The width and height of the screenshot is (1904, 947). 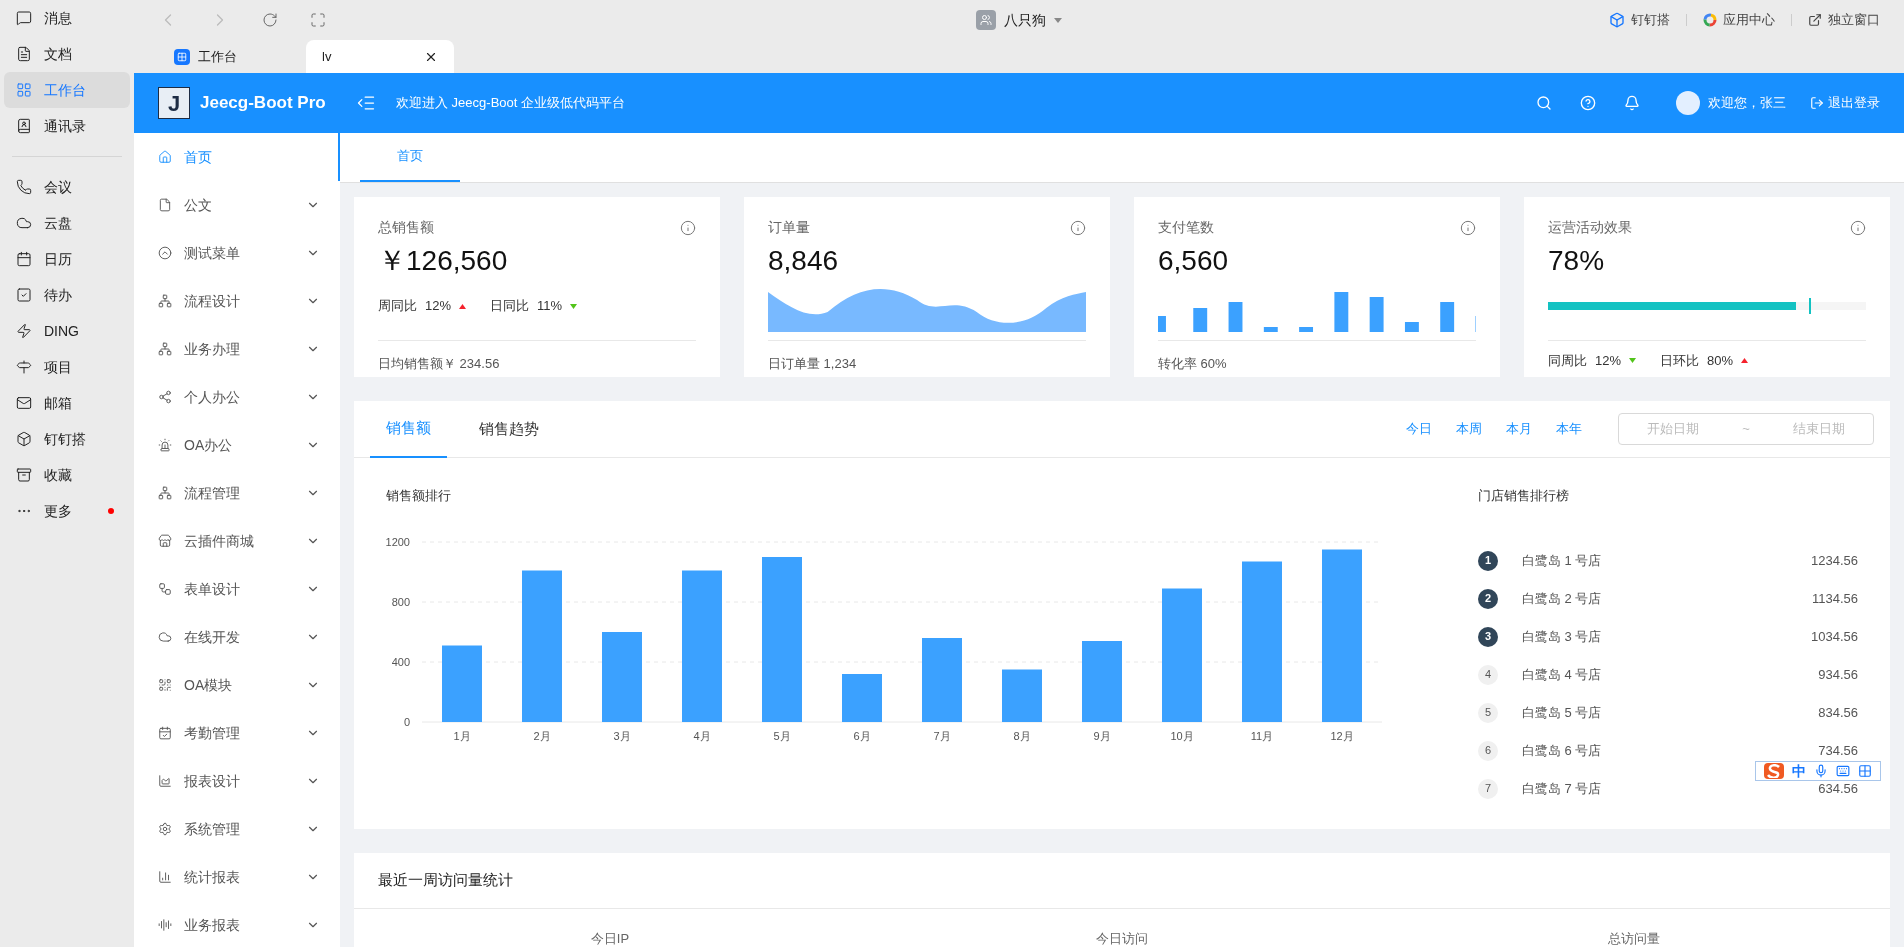 I want to click on chart-tab: 销售趋势, so click(x=509, y=429).